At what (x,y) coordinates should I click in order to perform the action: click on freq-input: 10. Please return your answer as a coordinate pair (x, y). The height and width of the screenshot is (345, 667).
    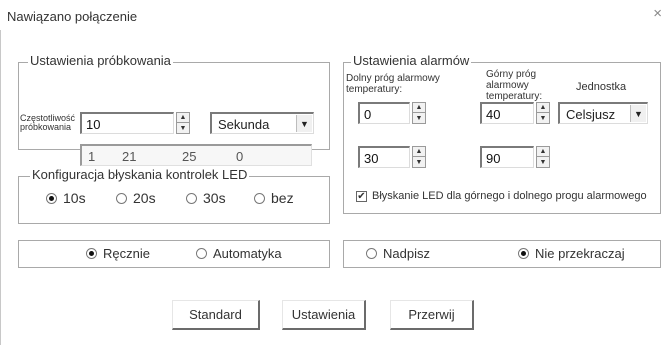
    Looking at the image, I should click on (127, 123).